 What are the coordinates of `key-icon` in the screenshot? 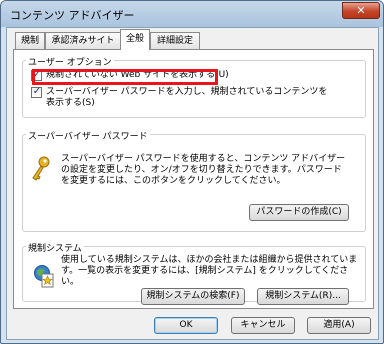 It's located at (41, 168).